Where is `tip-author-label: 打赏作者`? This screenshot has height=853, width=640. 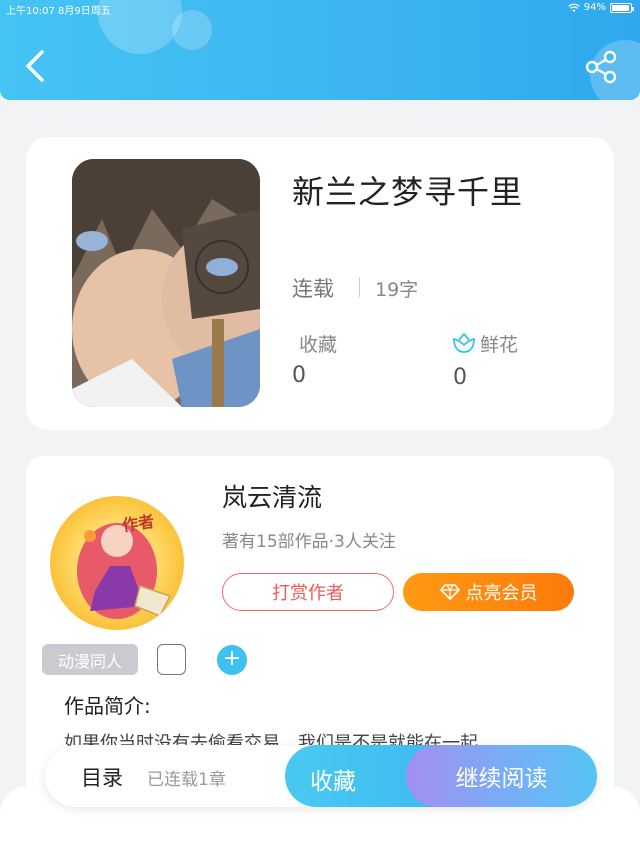
tip-author-label: 打赏作者 is located at coordinates (308, 593).